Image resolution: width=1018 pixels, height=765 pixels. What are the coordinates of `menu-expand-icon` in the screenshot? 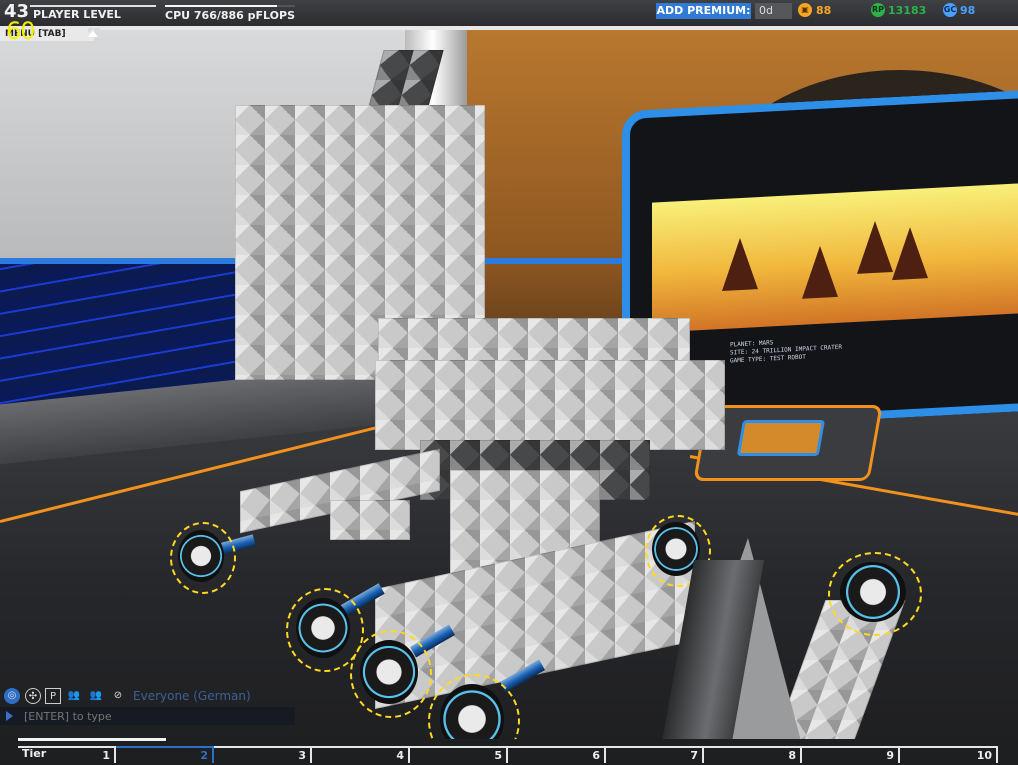 It's located at (93, 34).